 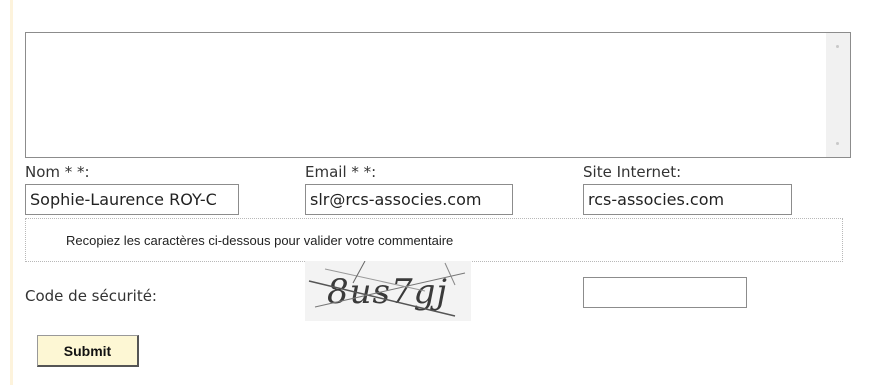 I want to click on name-label: Nom * *:, so click(x=57, y=172).